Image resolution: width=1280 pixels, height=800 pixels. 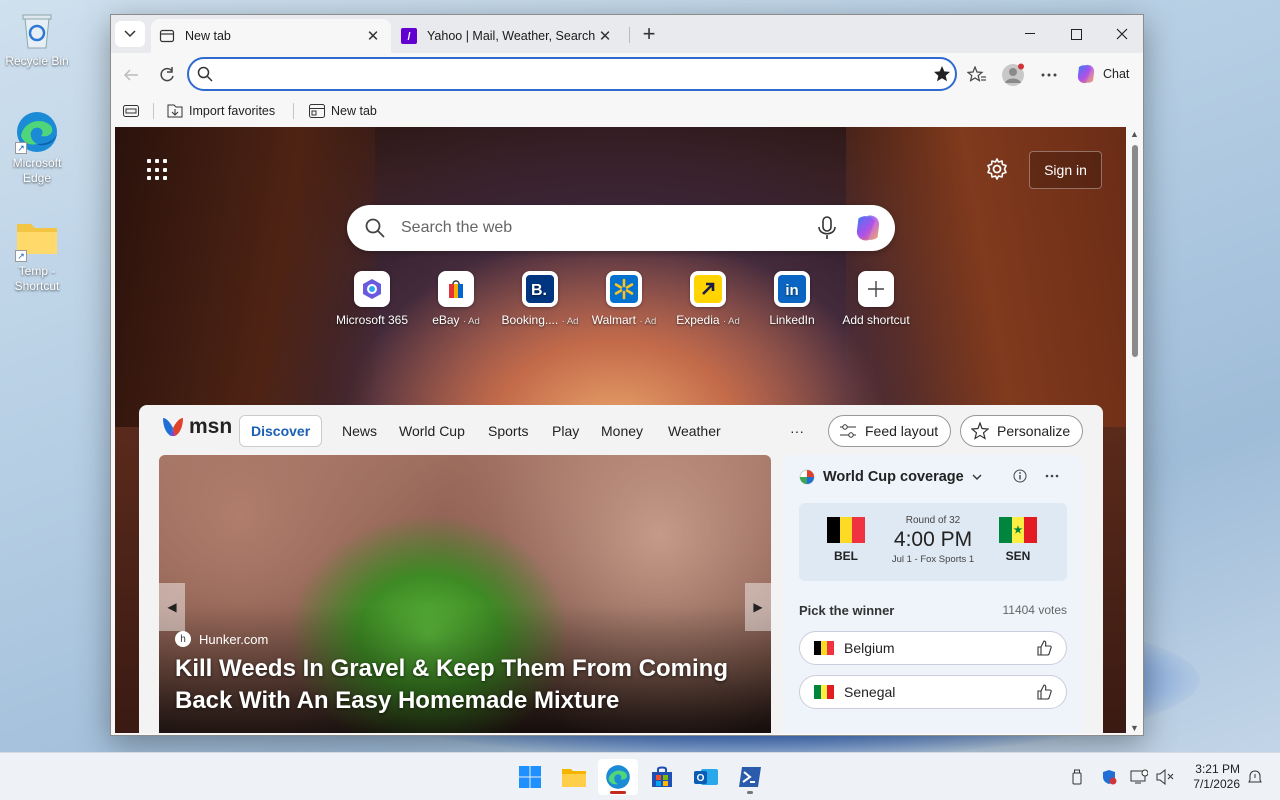 I want to click on scrollbar-thumb, so click(x=1135, y=251).